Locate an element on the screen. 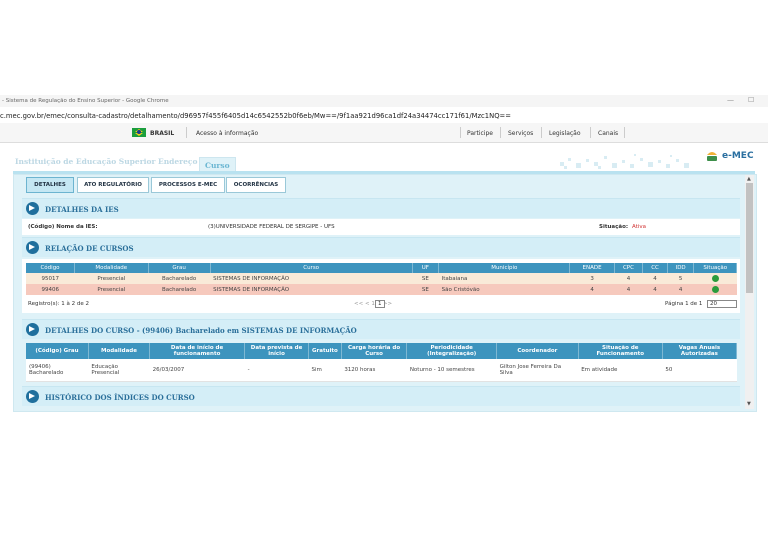  col-gratuito: Gratuito is located at coordinates (325, 351).